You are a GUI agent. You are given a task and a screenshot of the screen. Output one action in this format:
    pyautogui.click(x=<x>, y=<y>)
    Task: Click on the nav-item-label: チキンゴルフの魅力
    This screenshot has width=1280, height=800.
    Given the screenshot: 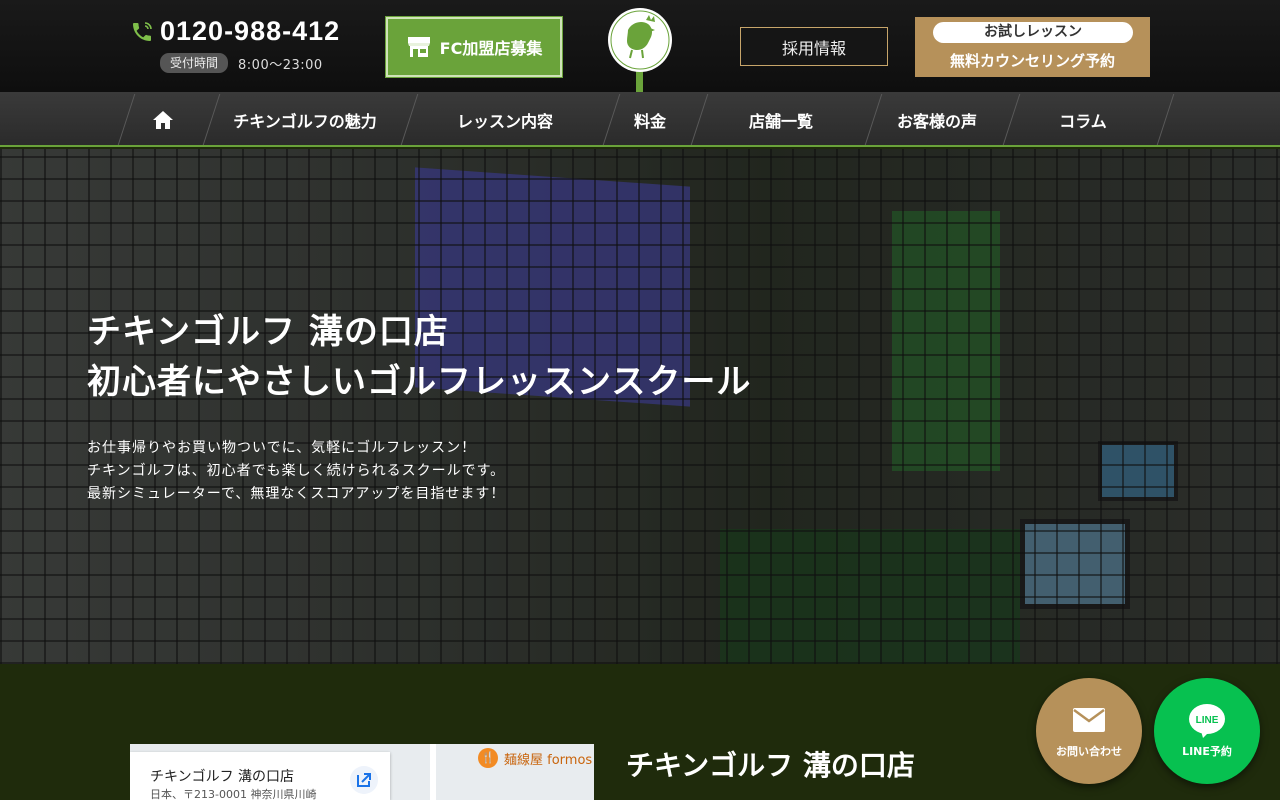 What is the action you would take?
    pyautogui.click(x=305, y=121)
    